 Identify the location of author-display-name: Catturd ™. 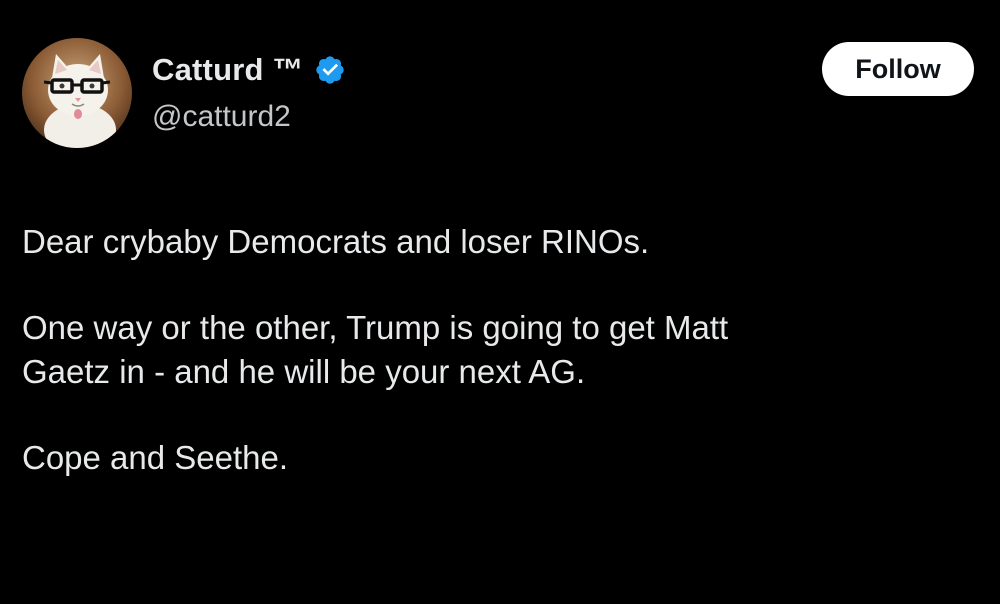
(228, 70).